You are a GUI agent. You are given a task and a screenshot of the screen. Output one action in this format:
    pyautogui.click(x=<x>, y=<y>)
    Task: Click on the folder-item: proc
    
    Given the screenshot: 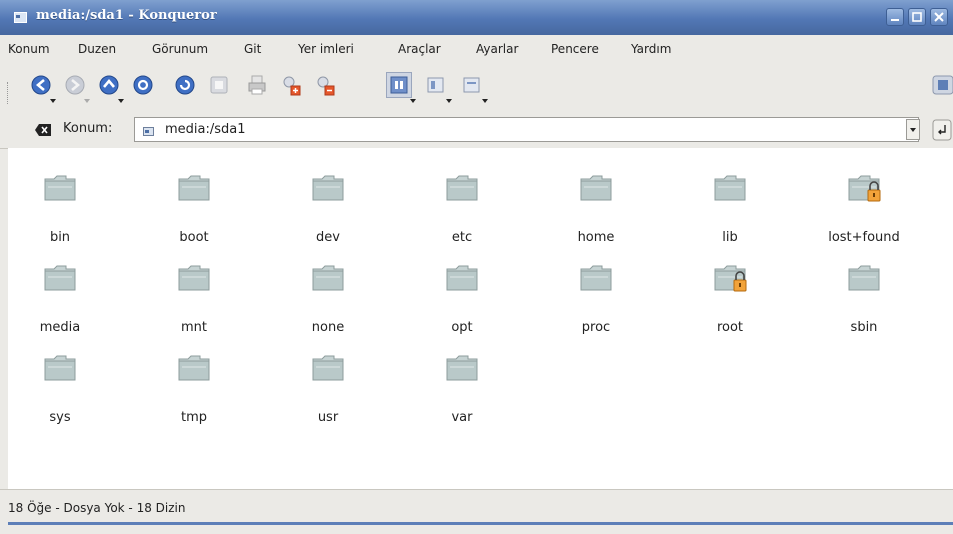 What is the action you would take?
    pyautogui.click(x=596, y=286)
    